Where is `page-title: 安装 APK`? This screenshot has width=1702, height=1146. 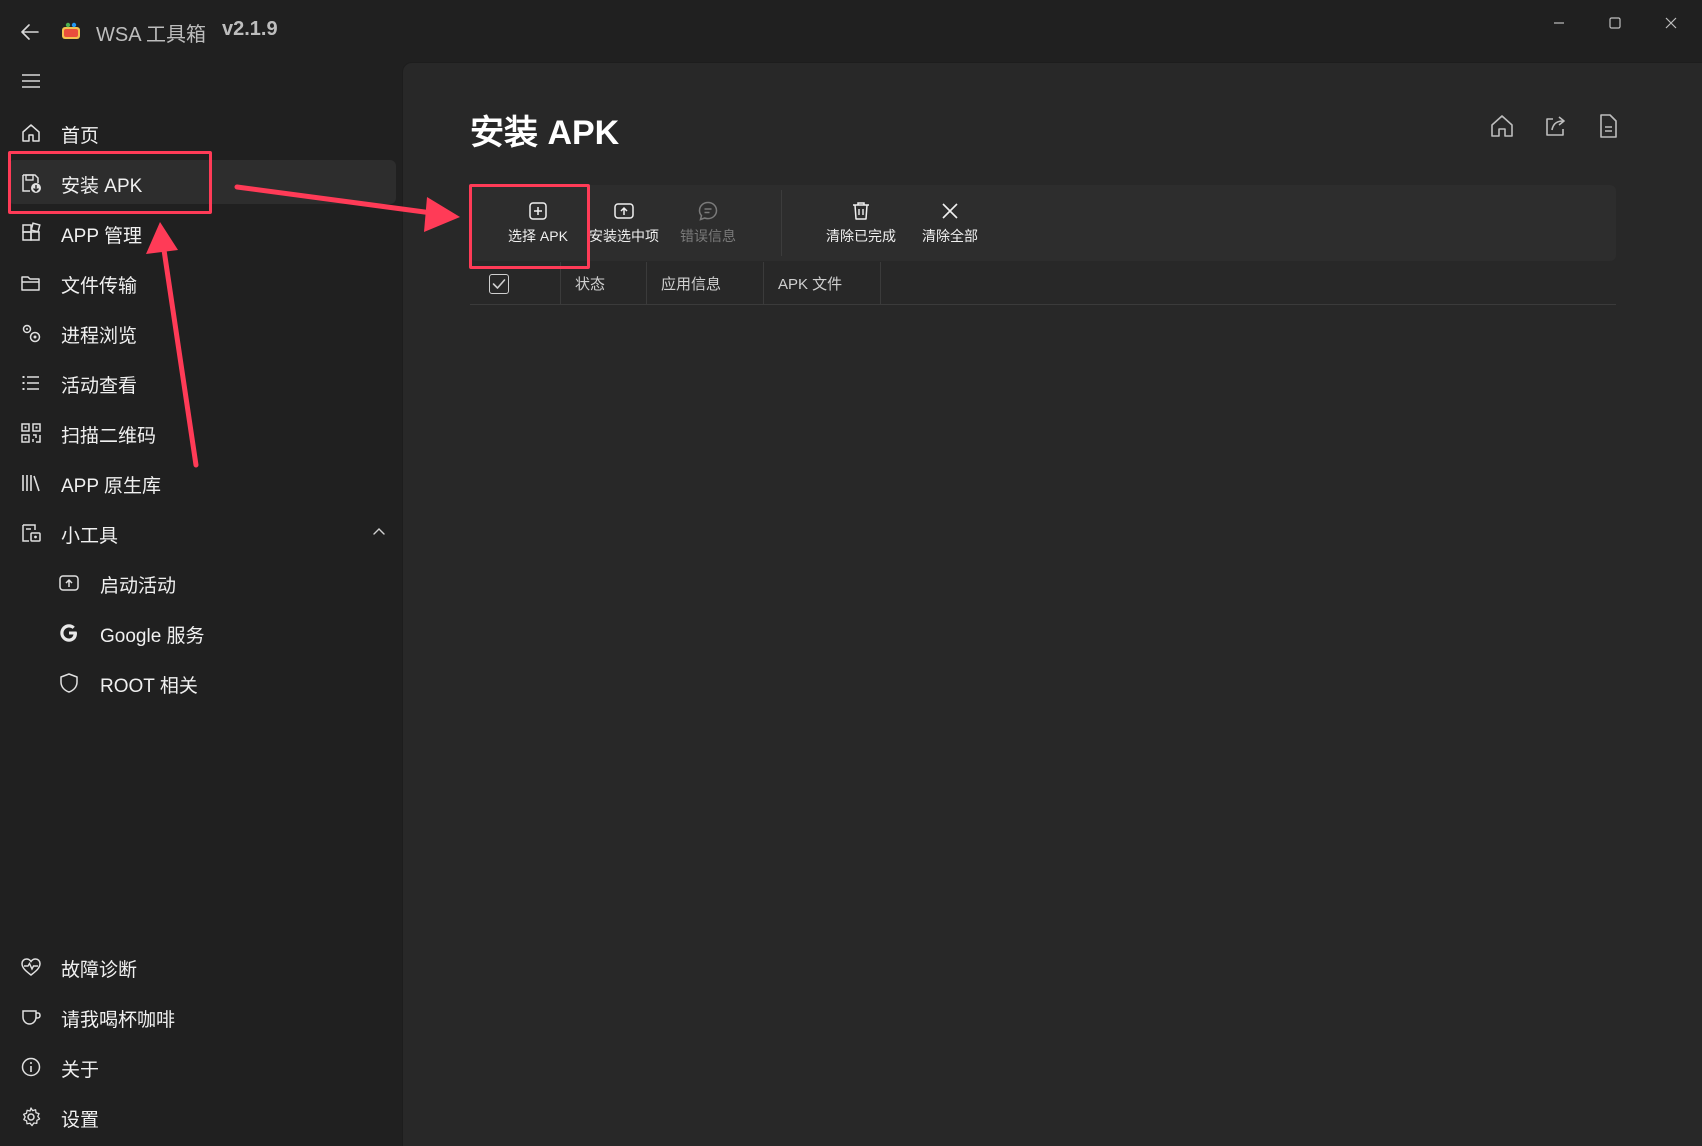 page-title: 安装 APK is located at coordinates (545, 133).